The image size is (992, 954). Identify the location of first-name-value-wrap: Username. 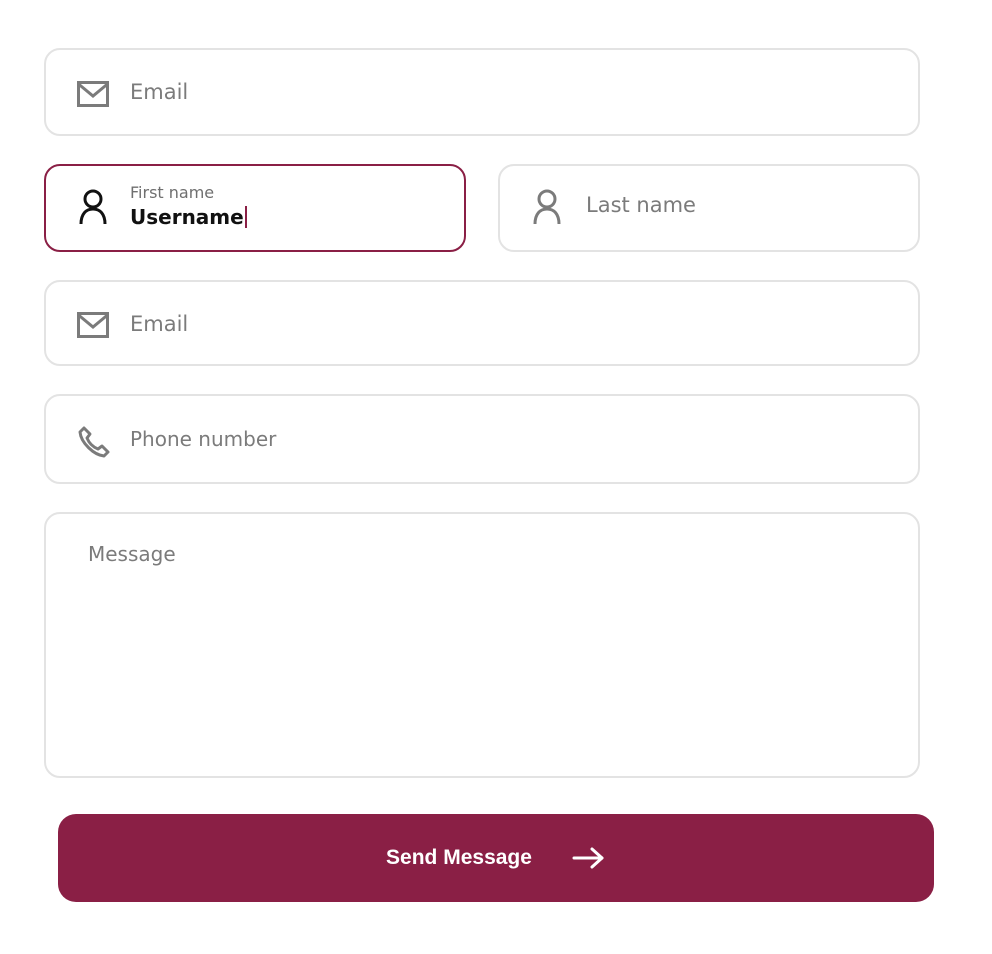
(188, 217).